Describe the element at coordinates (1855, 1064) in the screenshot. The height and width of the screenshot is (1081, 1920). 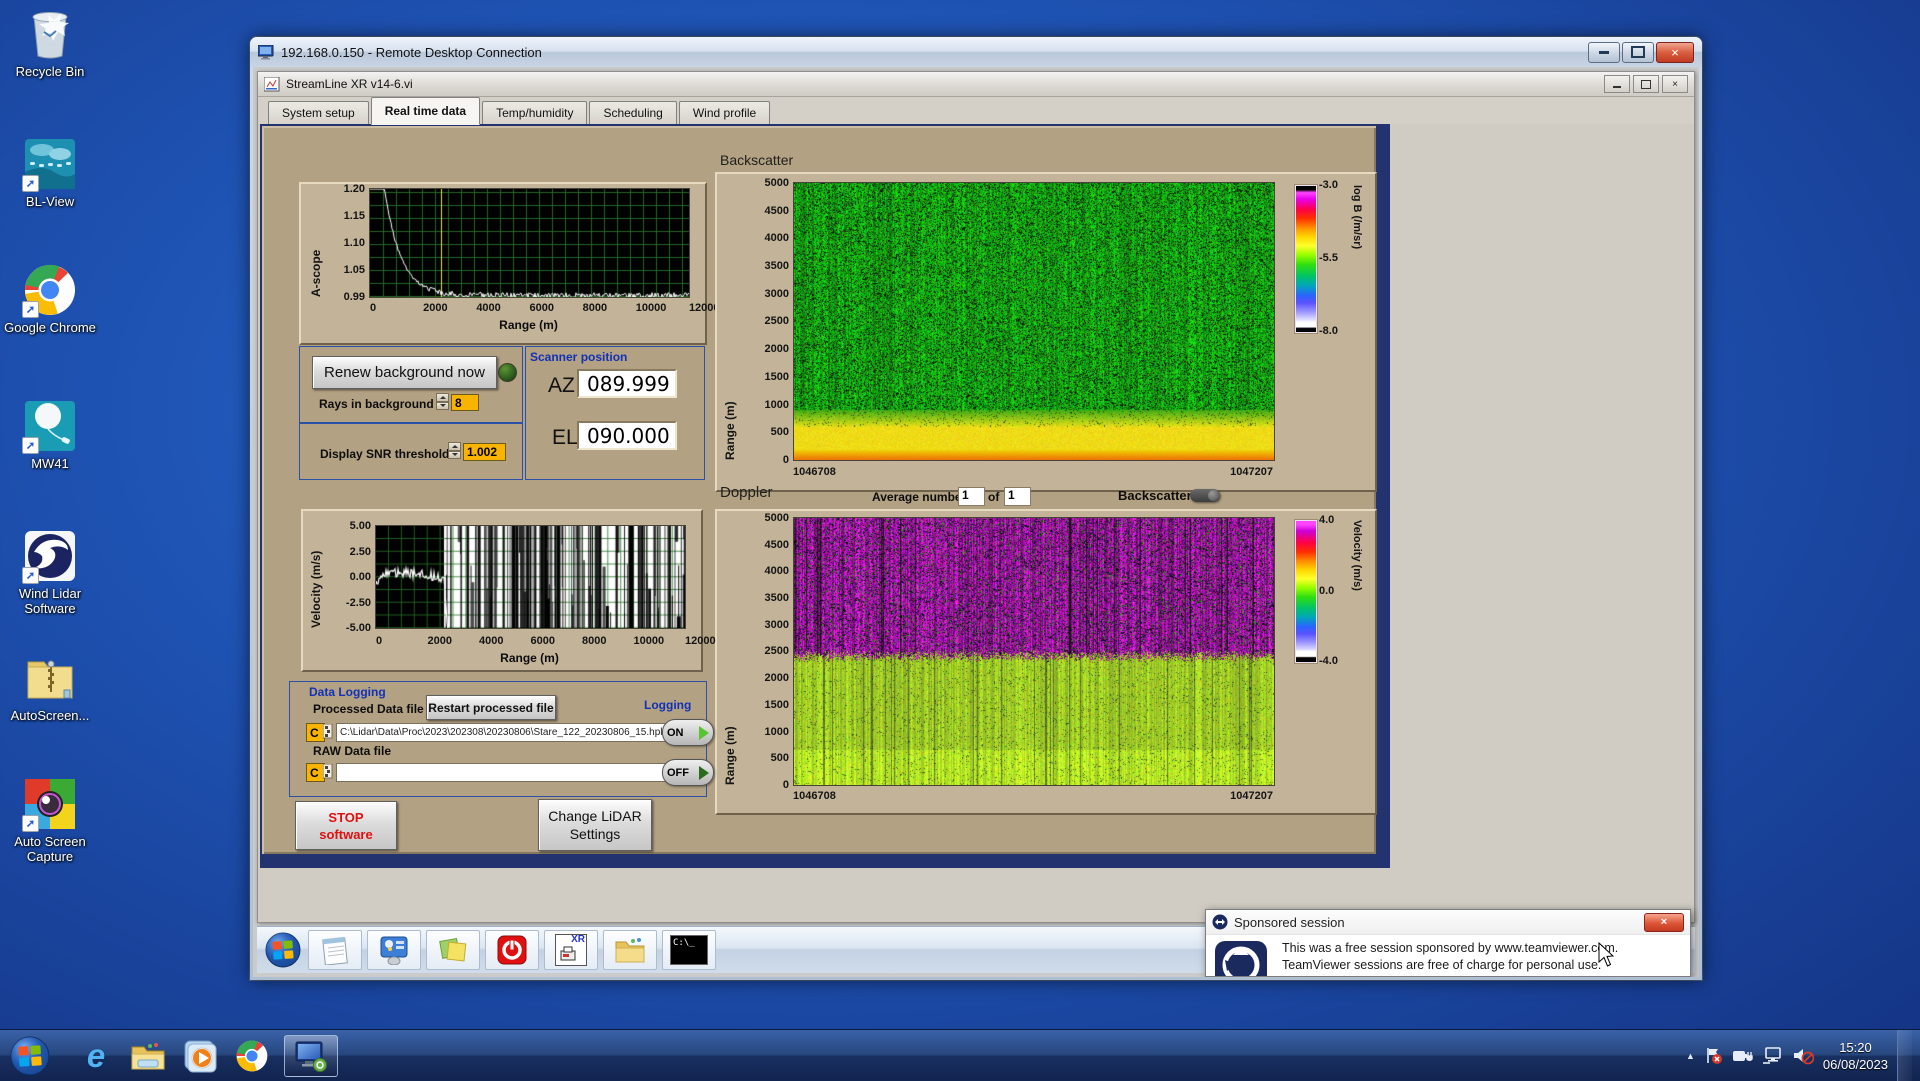
I see `clock-date: 06/08/2023` at that location.